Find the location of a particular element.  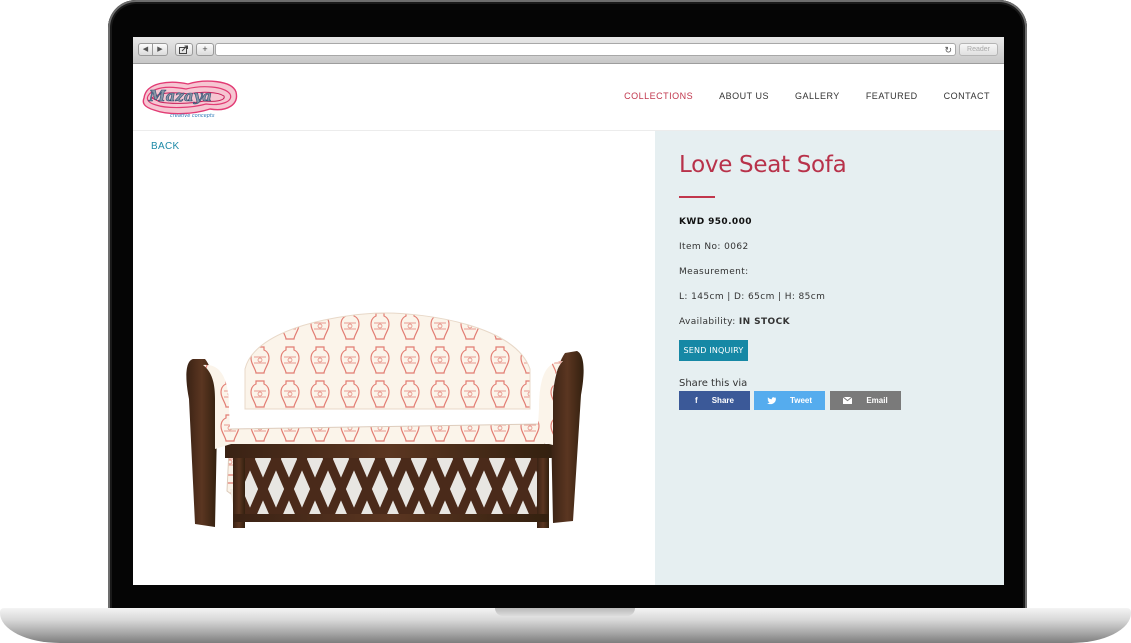

nav-featured: FEATURED is located at coordinates (892, 96).